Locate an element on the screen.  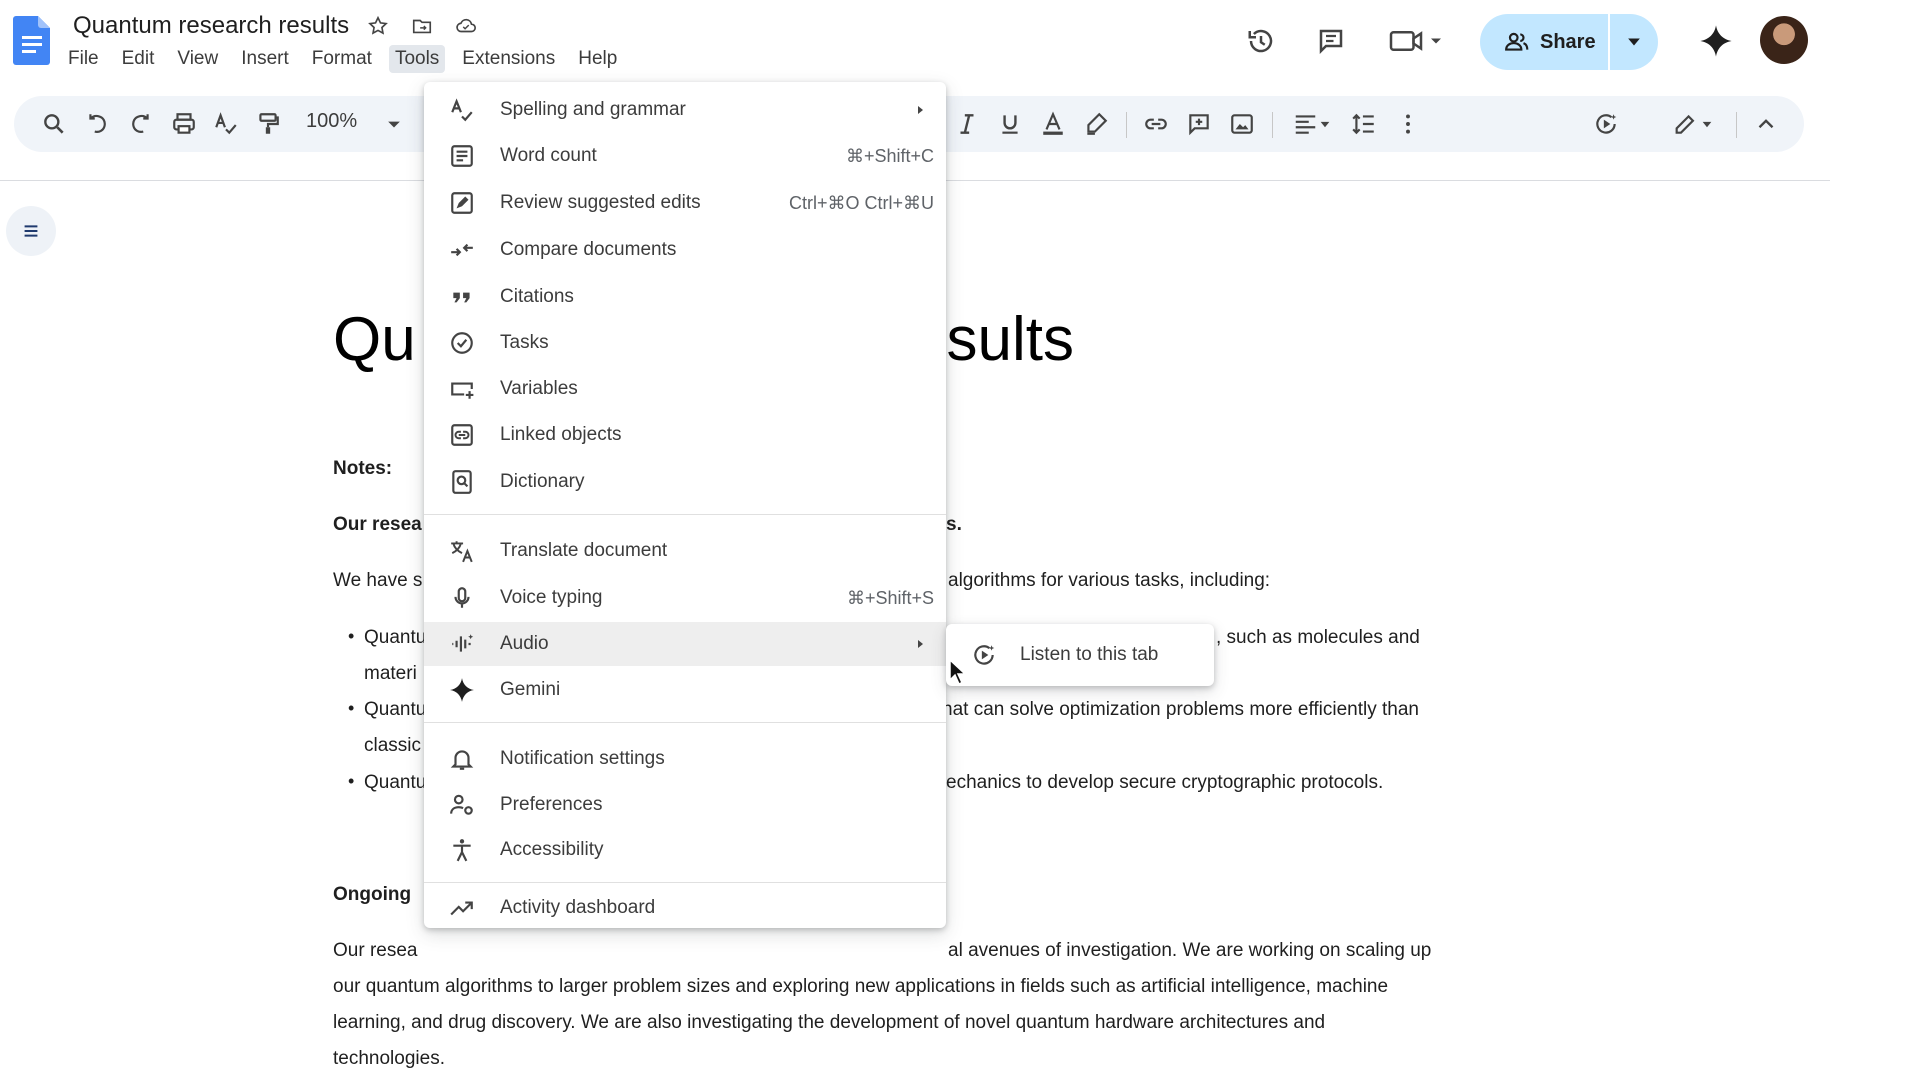
toolbar-divider is located at coordinates (1126, 125).